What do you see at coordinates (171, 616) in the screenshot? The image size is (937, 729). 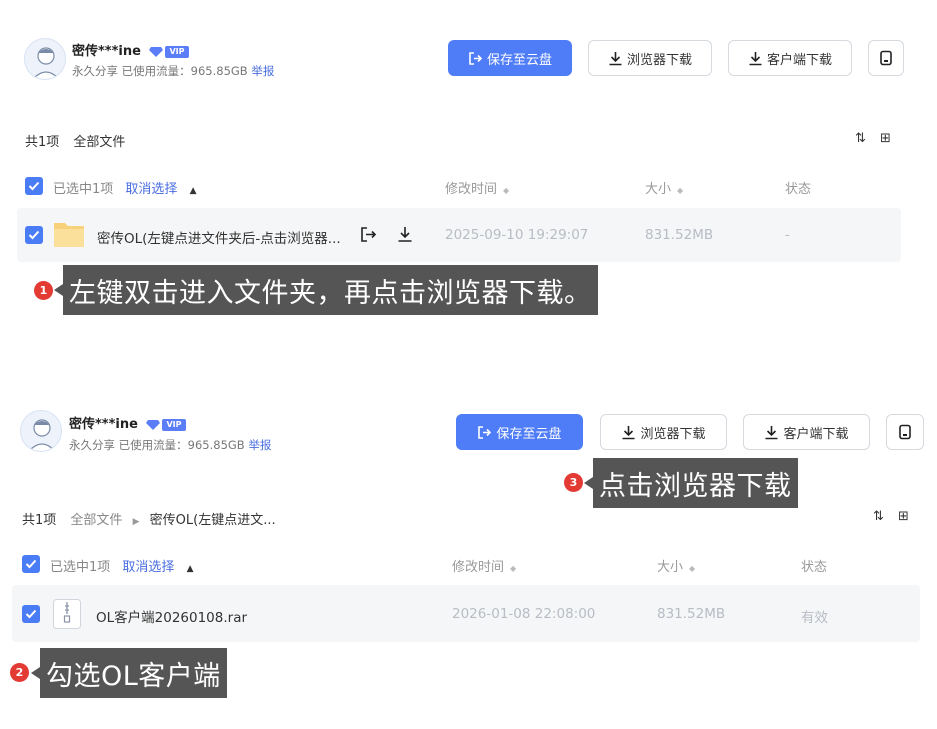 I see `file-name: OL客户端20260108.rar` at bounding box center [171, 616].